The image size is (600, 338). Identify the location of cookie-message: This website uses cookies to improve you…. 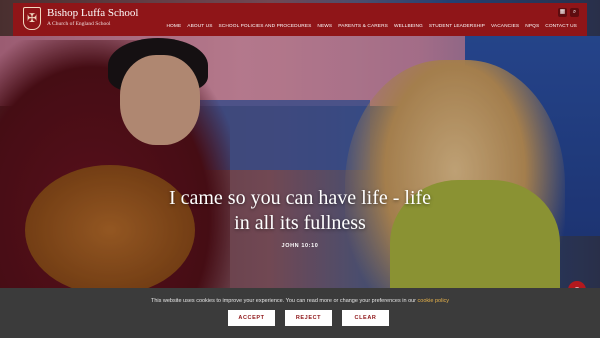
(300, 301).